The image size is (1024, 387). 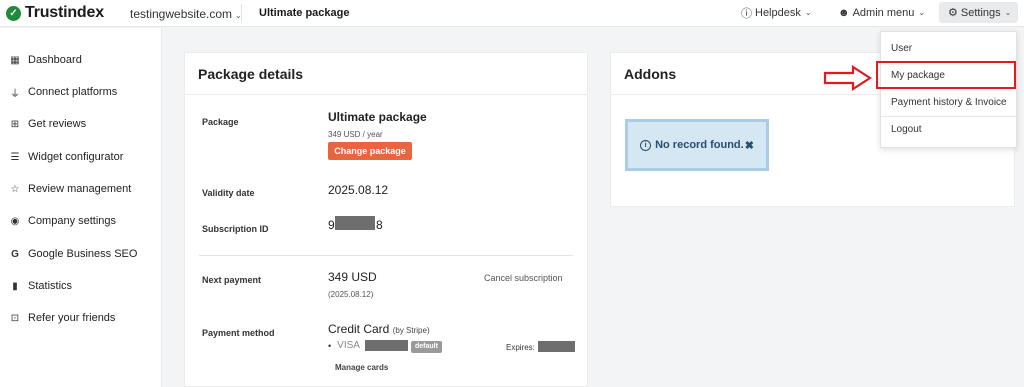 I want to click on grid-icon: ▦, so click(x=15, y=60).